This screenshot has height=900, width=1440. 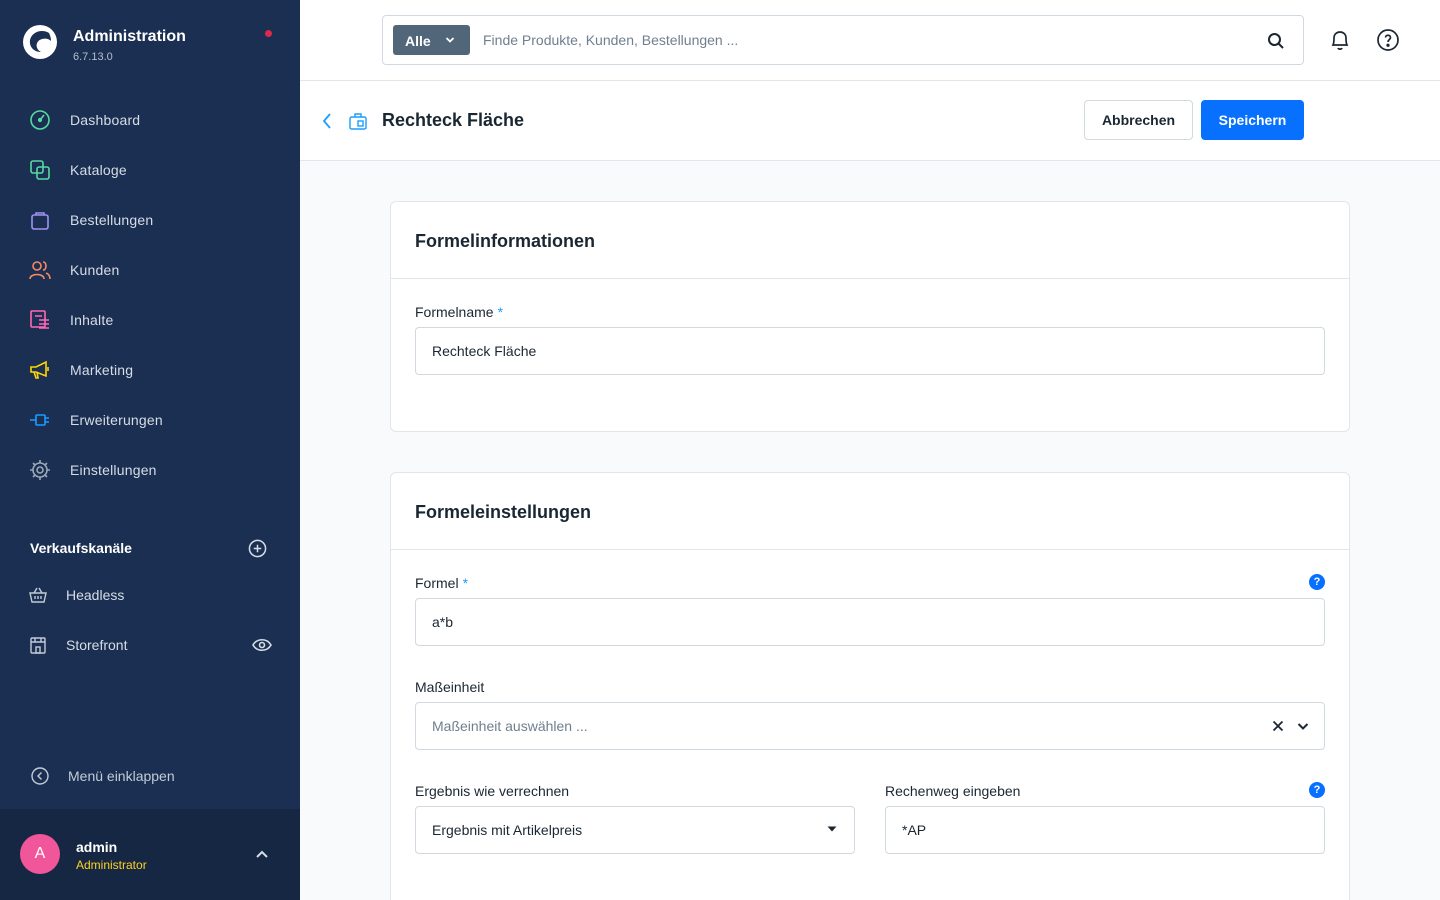 What do you see at coordinates (863, 40) in the screenshot?
I see `search-input` at bounding box center [863, 40].